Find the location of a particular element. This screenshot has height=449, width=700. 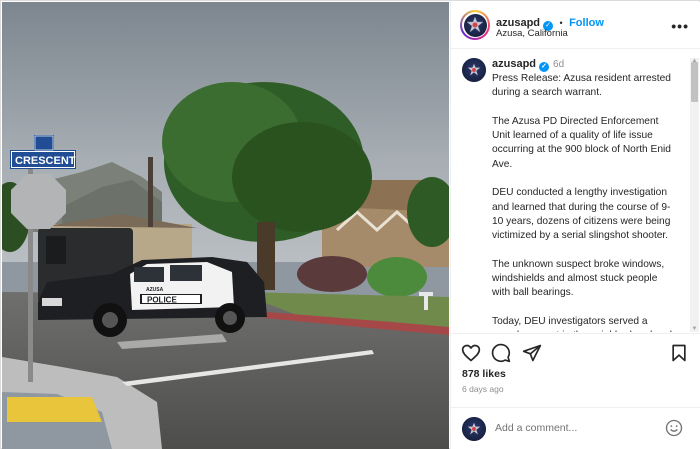

scroll-down-arrow-icon: ▼ is located at coordinates (694, 329).